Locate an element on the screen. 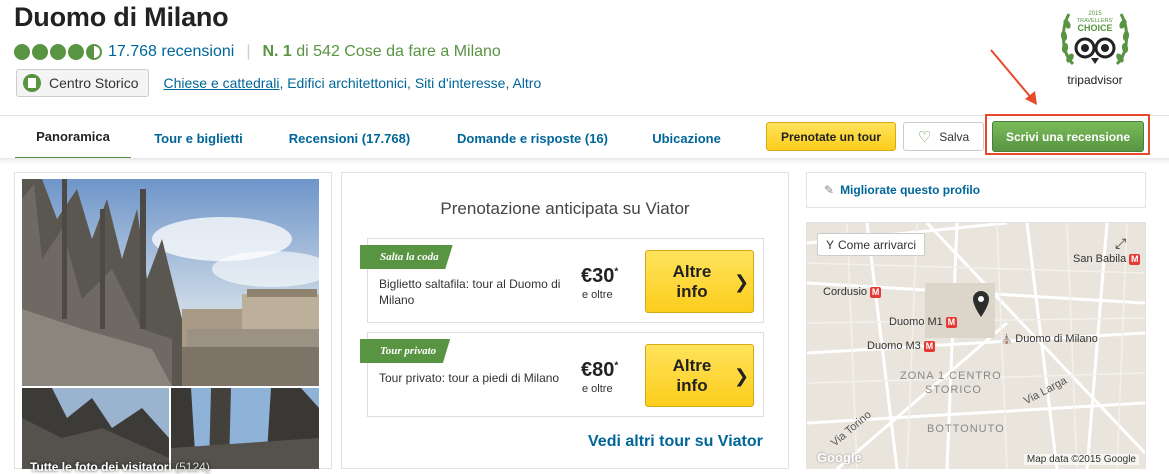 The height and width of the screenshot is (474, 1169). map-label-cordusio: Cordusio M is located at coordinates (852, 292).